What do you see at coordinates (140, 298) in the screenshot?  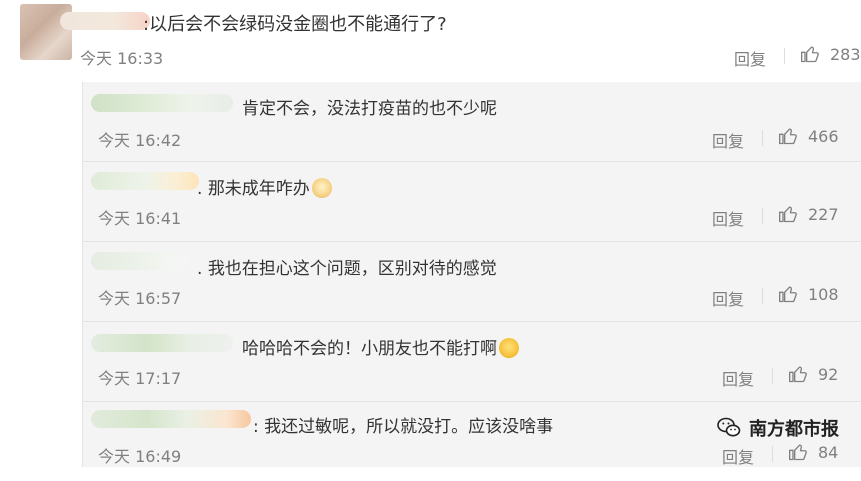 I see `reply-time: 今天 16:57` at bounding box center [140, 298].